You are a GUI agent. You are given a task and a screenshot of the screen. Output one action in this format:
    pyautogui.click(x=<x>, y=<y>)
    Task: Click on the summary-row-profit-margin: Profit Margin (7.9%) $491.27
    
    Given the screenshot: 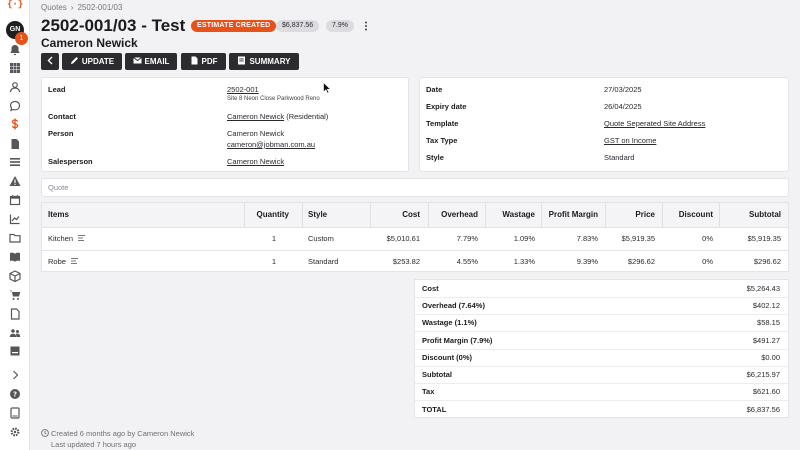 What is the action you would take?
    pyautogui.click(x=601, y=340)
    